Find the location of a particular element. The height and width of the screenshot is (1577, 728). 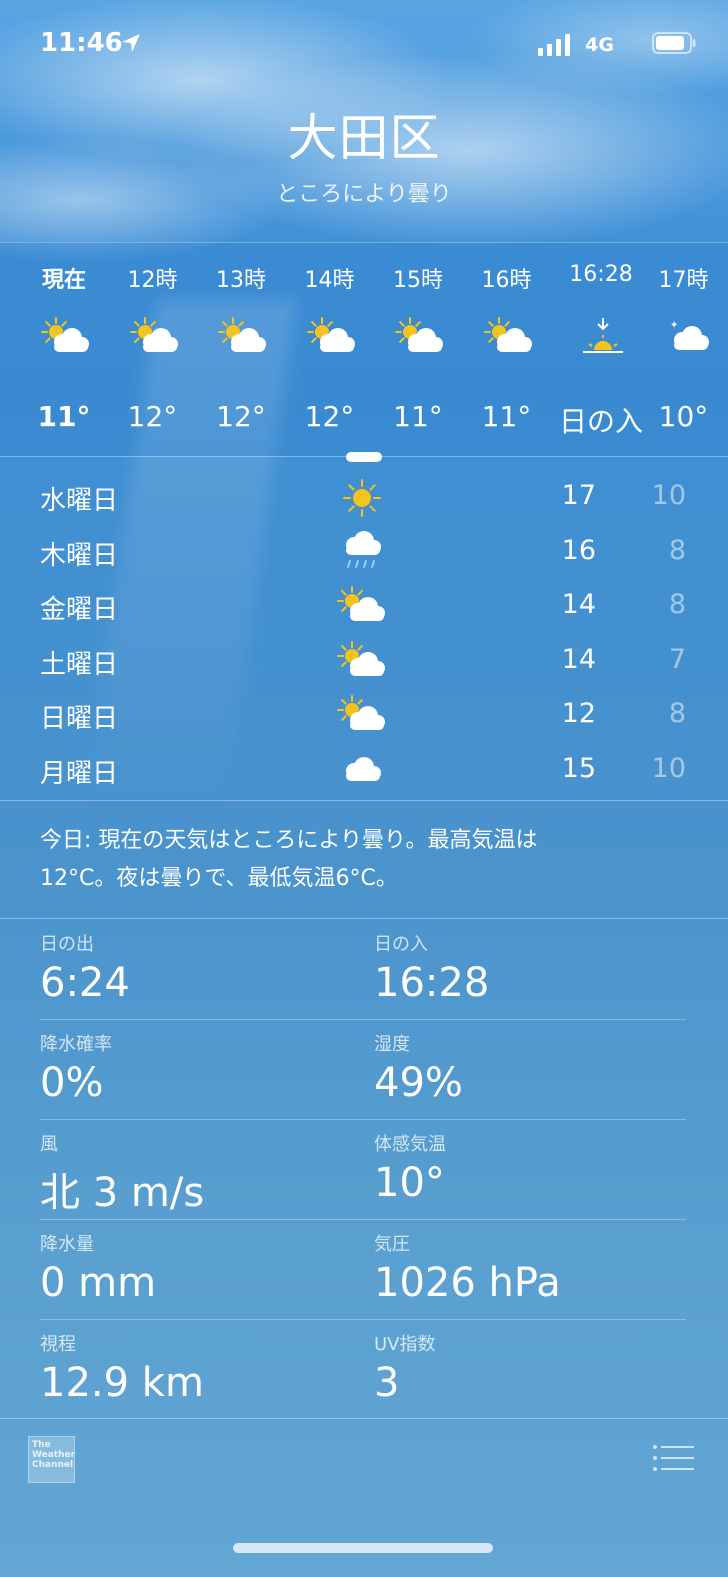

daily-row: 木曜日 16 8 is located at coordinates (364, 552).